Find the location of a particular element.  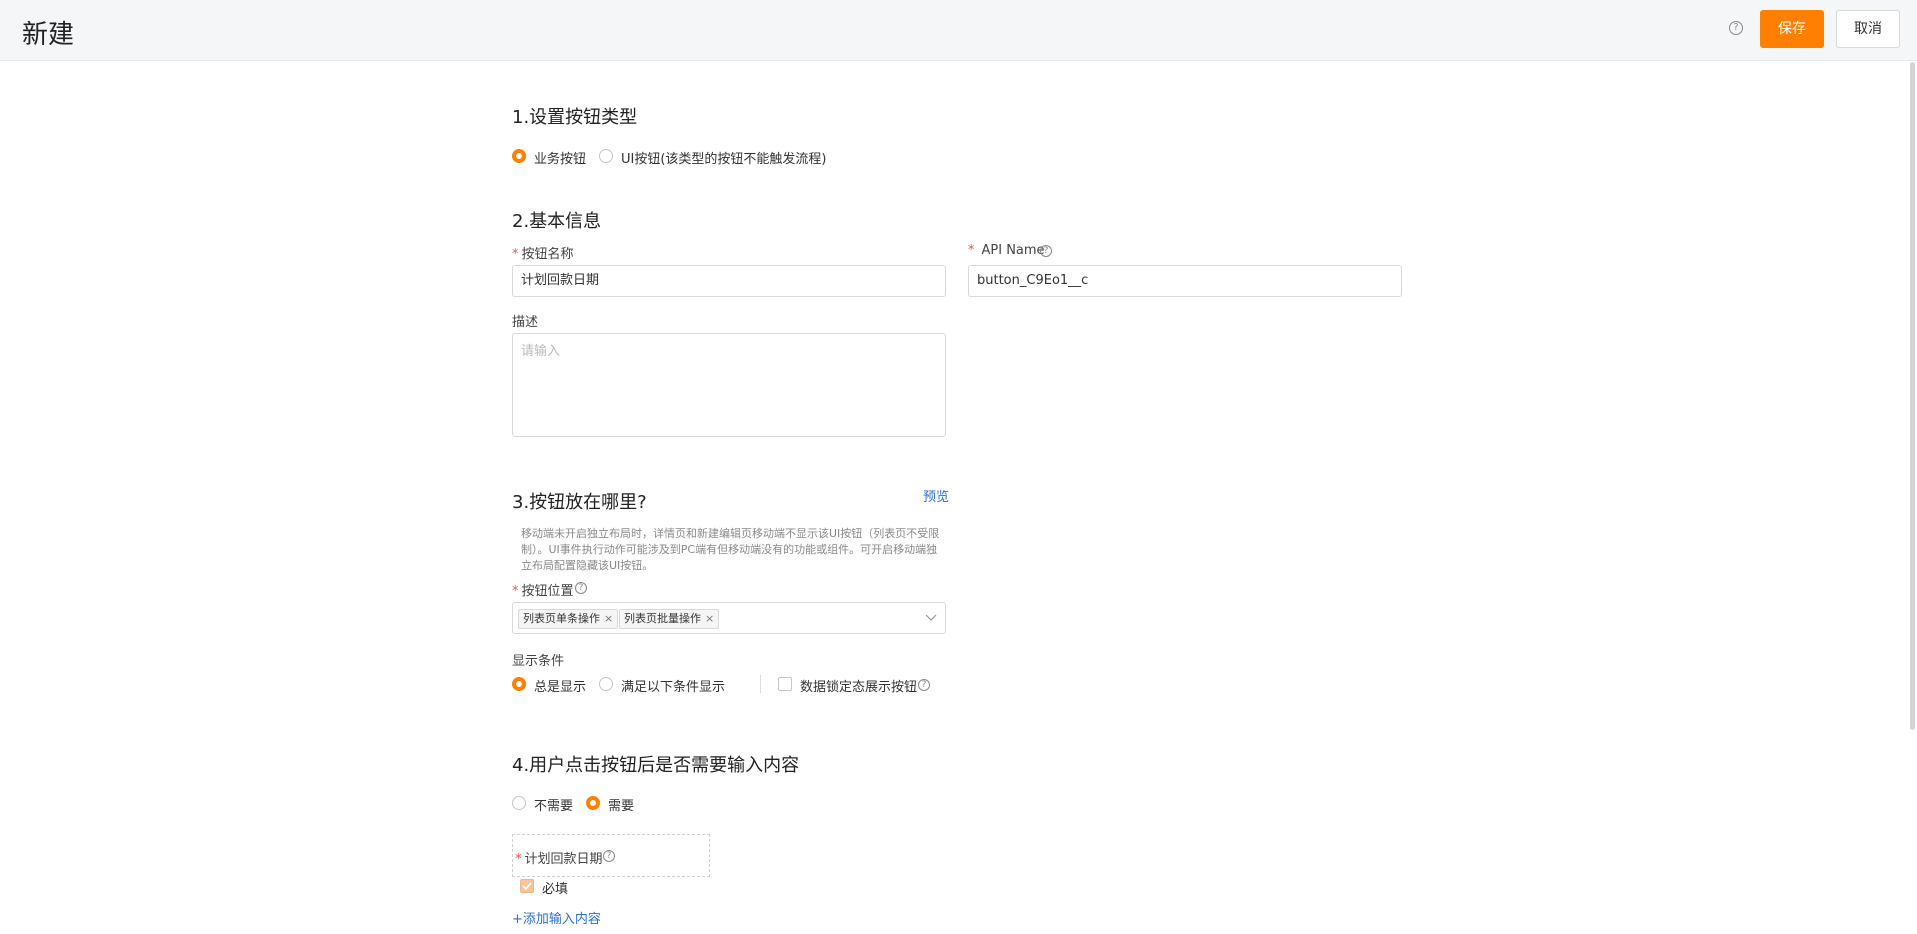

page-header: 新建 ? 保存 取消 is located at coordinates (958, 30).